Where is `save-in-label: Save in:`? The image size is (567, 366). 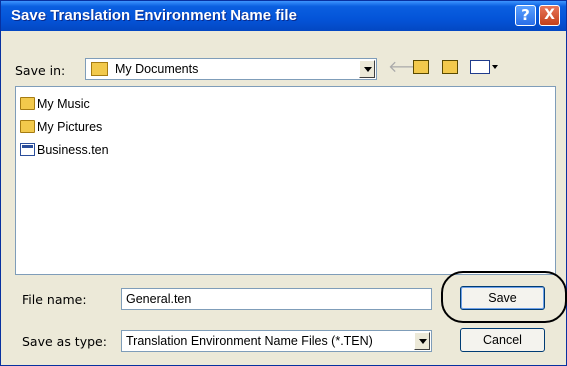 save-in-label: Save in: is located at coordinates (40, 70).